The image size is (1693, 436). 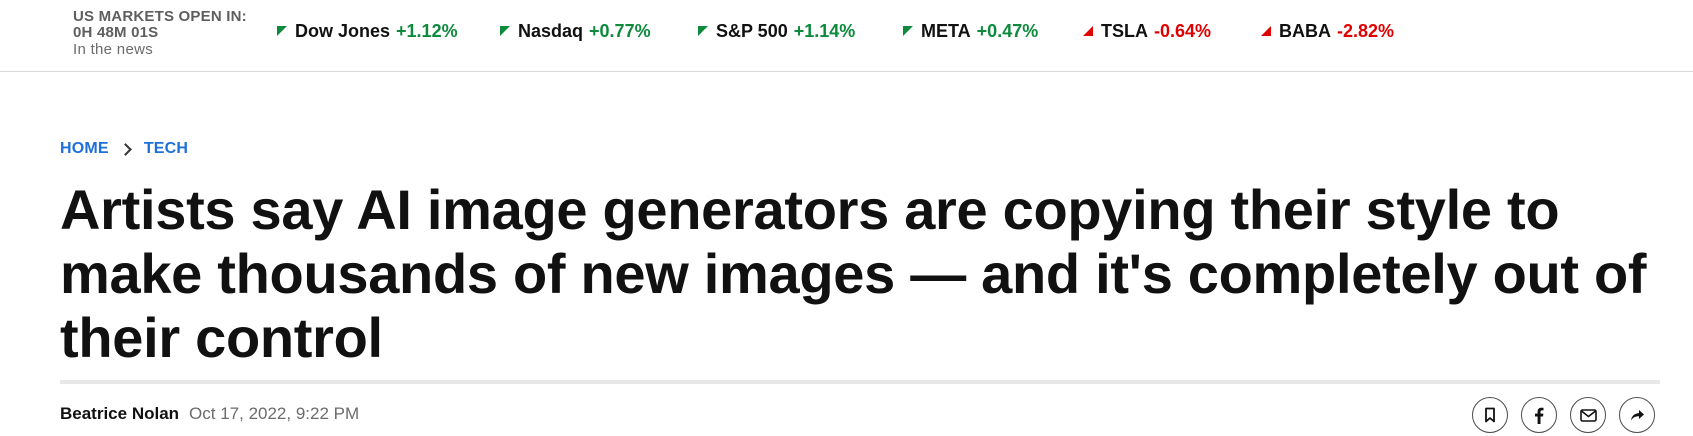 I want to click on ticker-sp500: S&P 500 +1.14%, so click(x=776, y=31).